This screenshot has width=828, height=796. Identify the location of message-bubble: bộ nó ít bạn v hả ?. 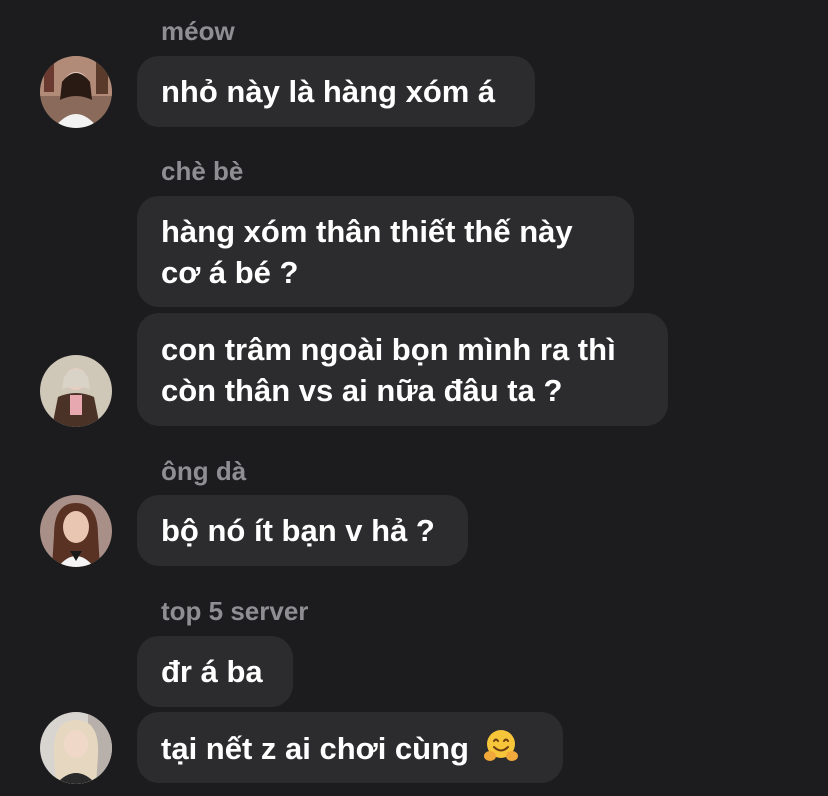
(302, 530).